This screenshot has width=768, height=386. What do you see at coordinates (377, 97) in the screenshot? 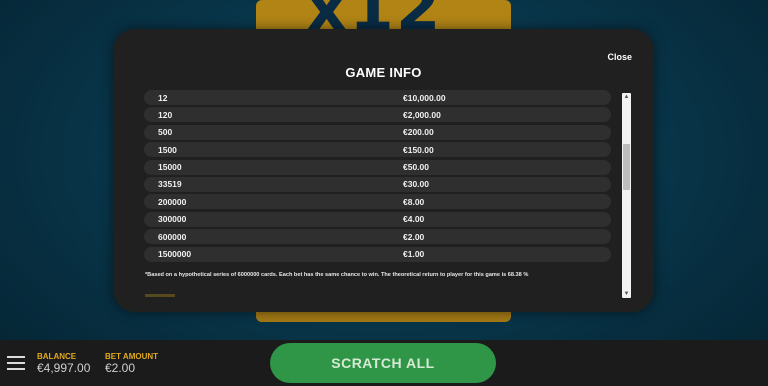
I see `paytable-row: 12 €10,000.00` at bounding box center [377, 97].